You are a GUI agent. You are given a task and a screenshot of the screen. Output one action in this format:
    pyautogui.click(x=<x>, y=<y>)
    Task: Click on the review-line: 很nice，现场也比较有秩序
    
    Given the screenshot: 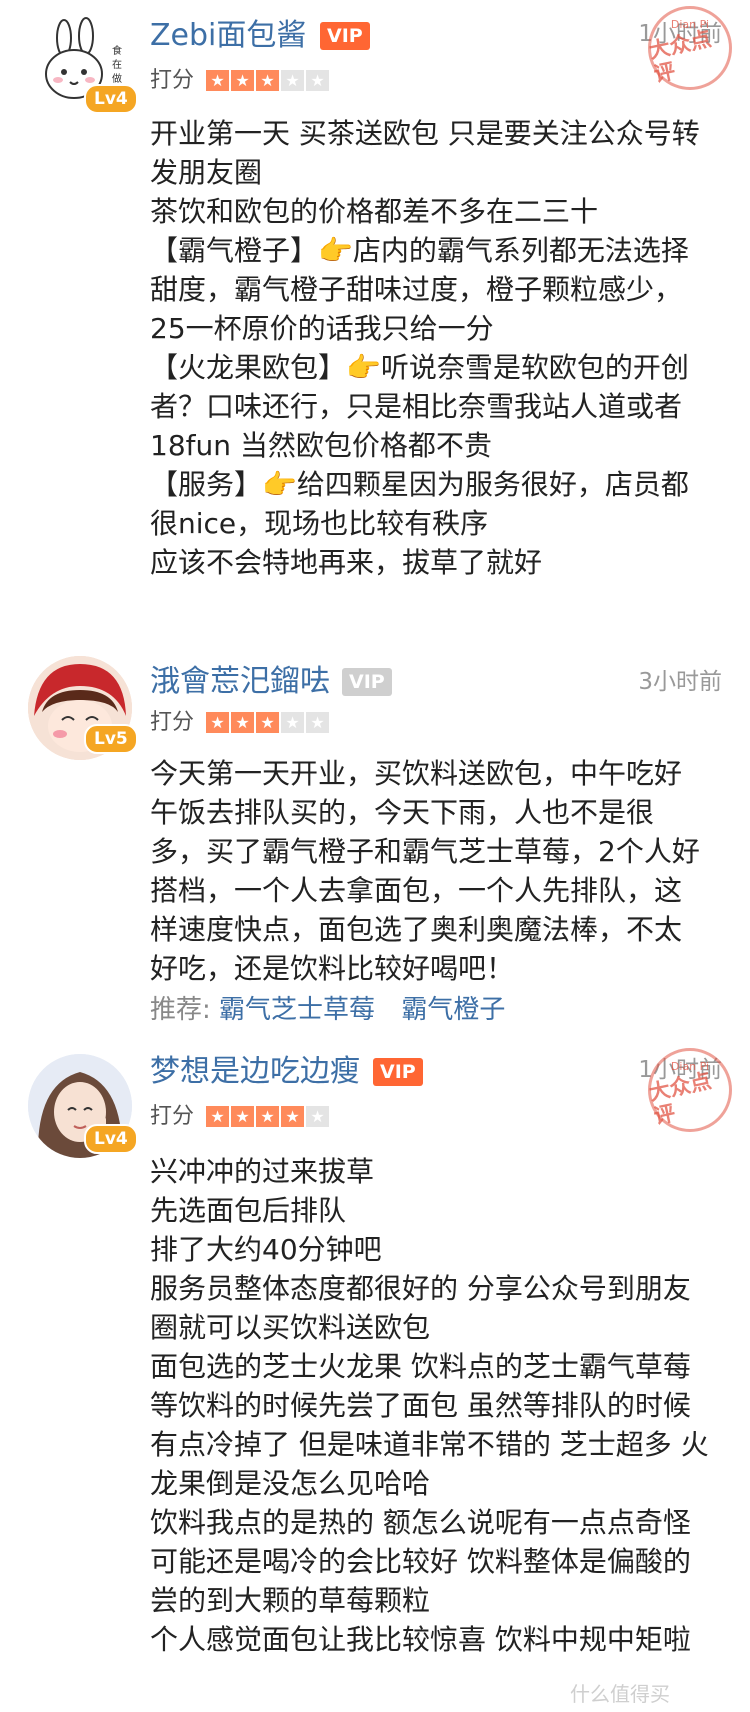 What is the action you would take?
    pyautogui.click(x=319, y=523)
    